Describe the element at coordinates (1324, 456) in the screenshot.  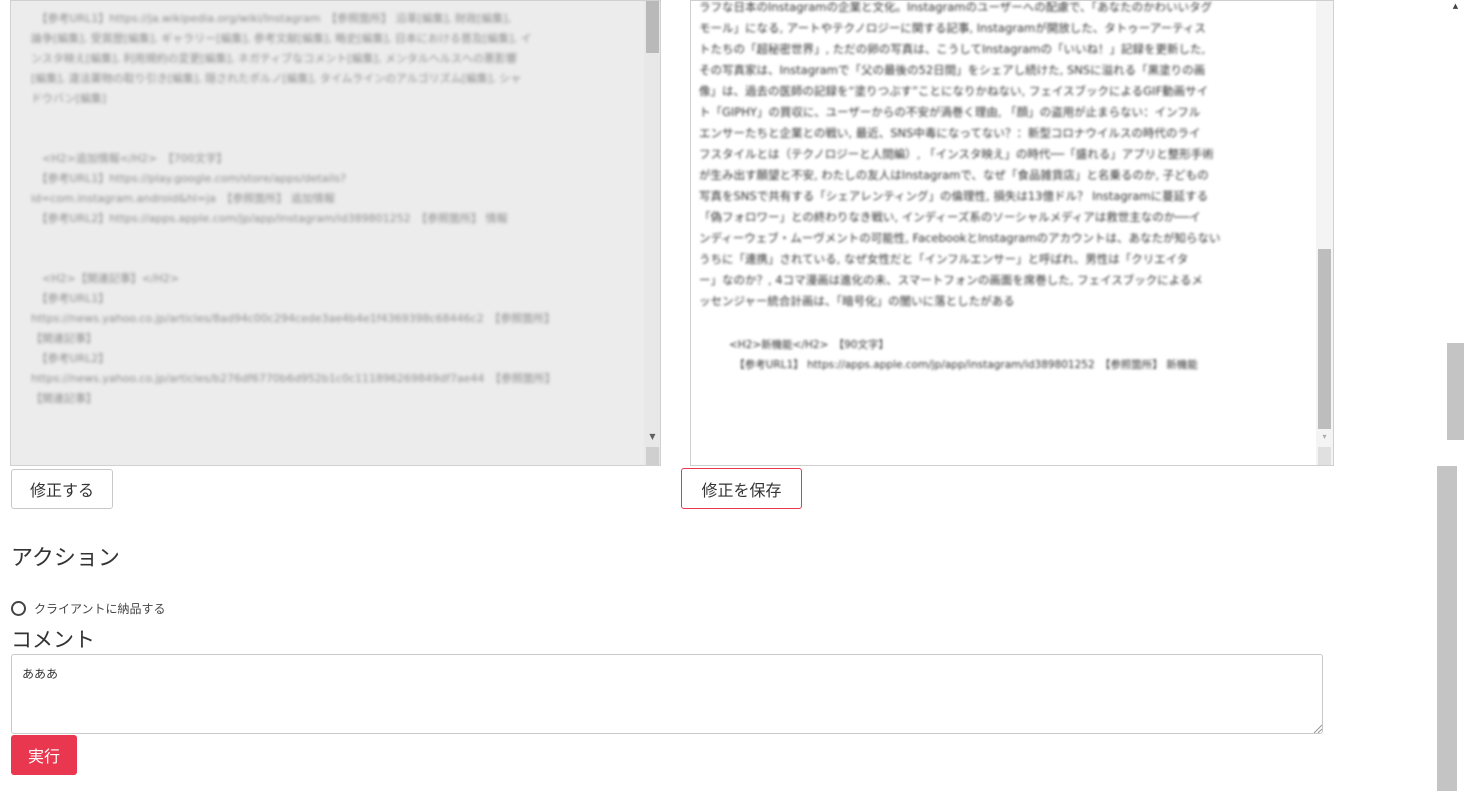
I see `edited-text-scroll-end` at that location.